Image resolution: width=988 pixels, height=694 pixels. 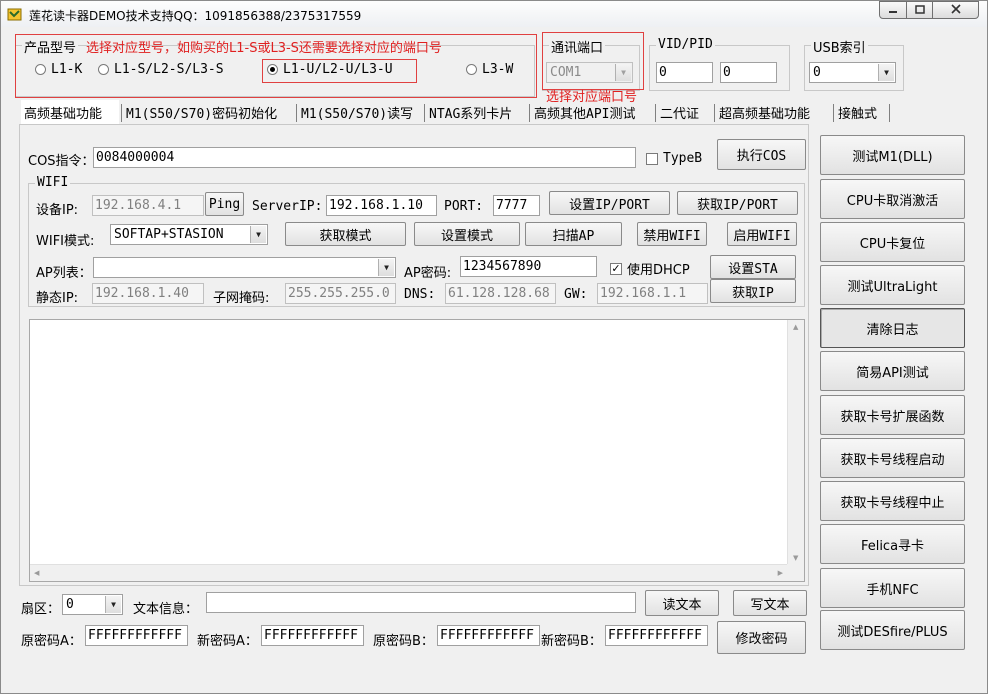 What do you see at coordinates (780, 573) in the screenshot?
I see `scroll-right-icon: ▶` at bounding box center [780, 573].